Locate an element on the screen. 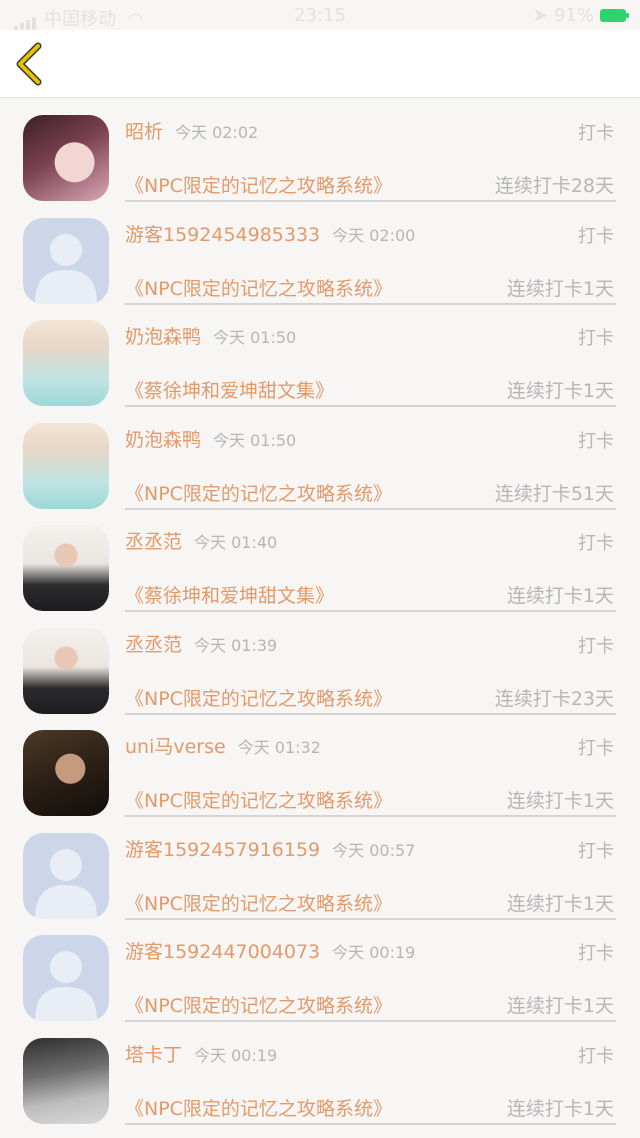 The image size is (640, 1138). location-icon: ➤ is located at coordinates (540, 15).